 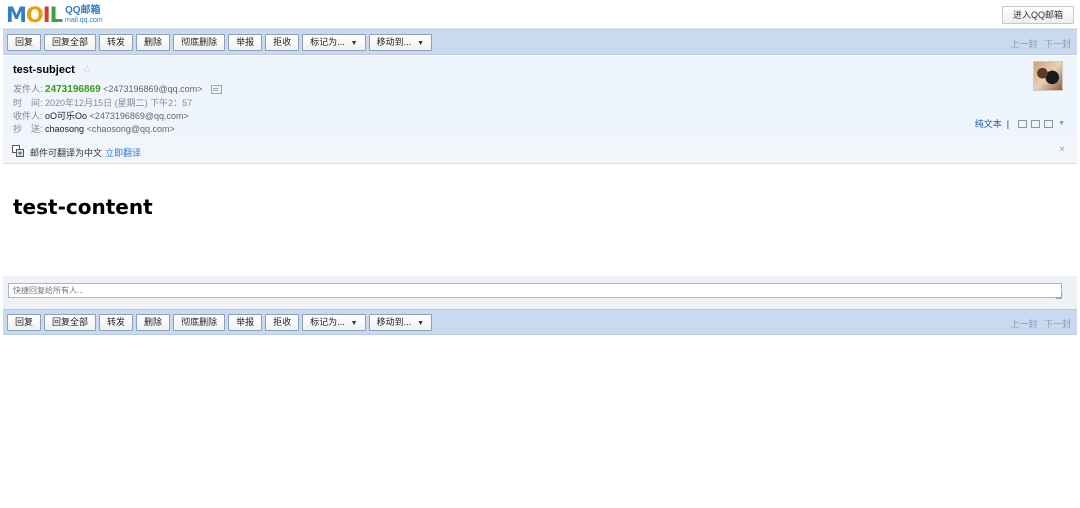 What do you see at coordinates (1048, 76) in the screenshot?
I see `sender-avatar` at bounding box center [1048, 76].